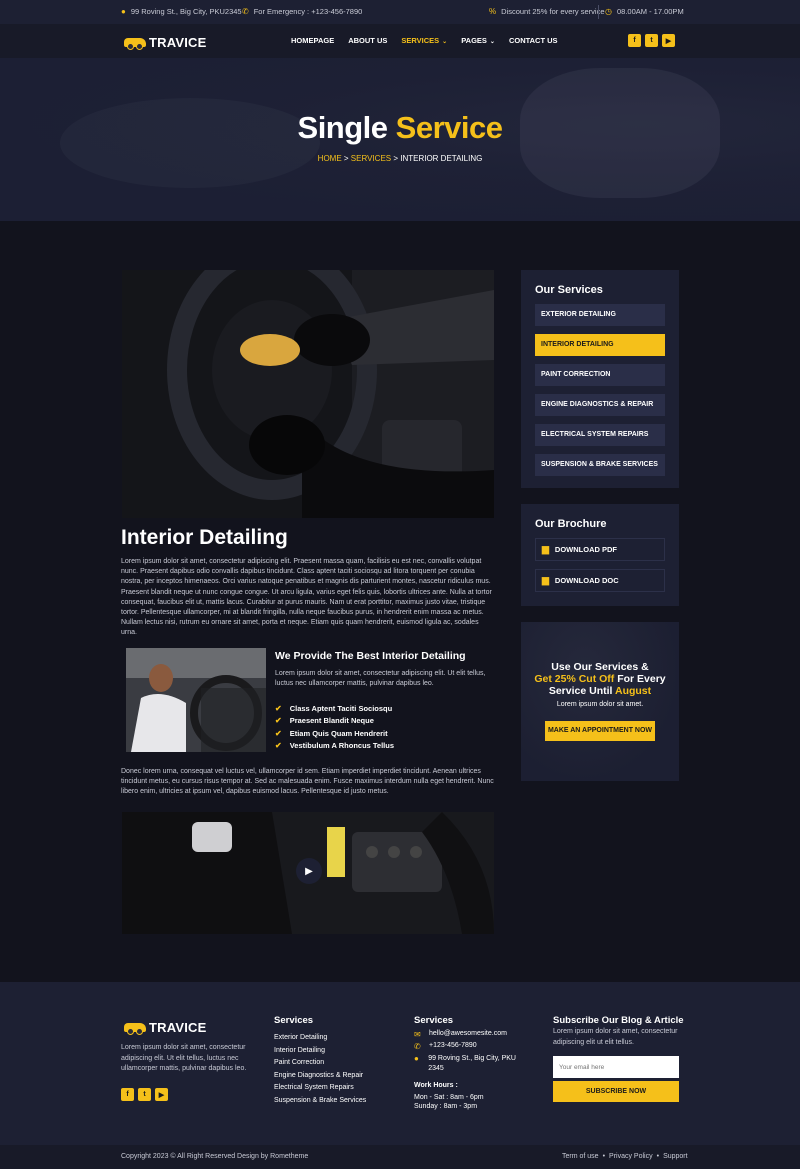 The image size is (800, 1169). I want to click on nav-contact-us: CONTACT US, so click(533, 40).